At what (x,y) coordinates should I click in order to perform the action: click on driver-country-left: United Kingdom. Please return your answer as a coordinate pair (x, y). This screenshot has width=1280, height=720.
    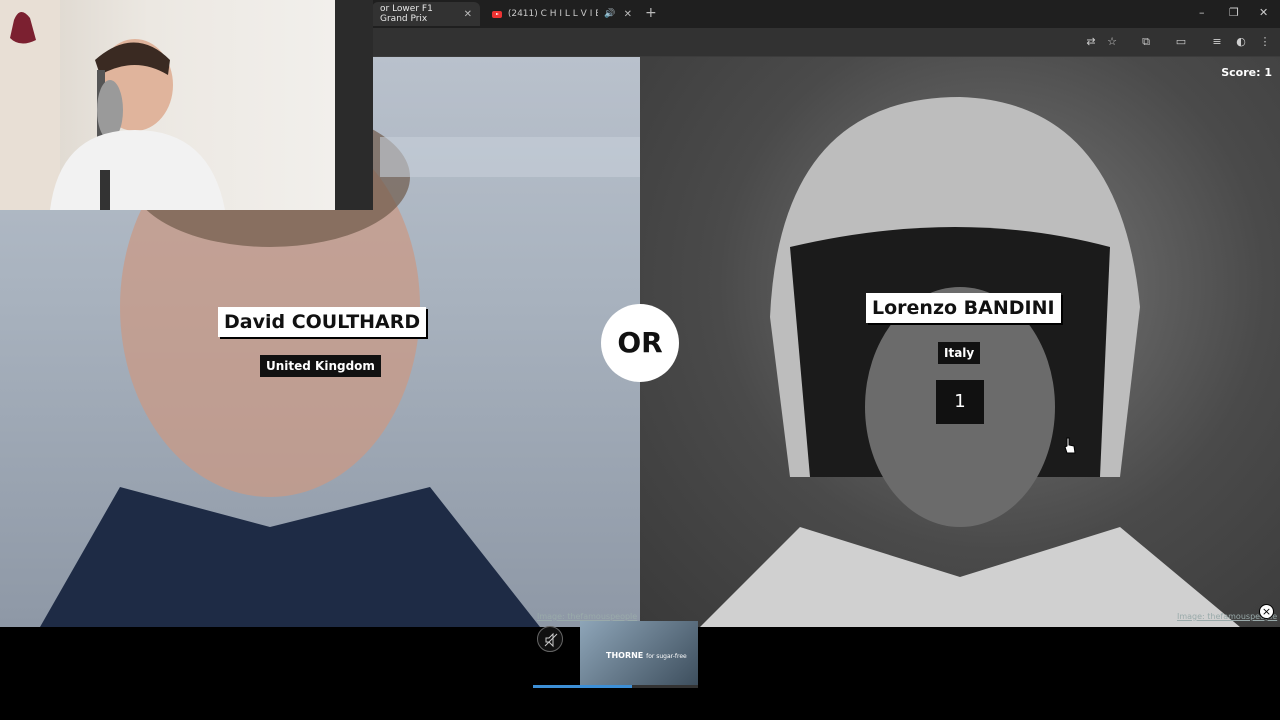
    Looking at the image, I should click on (320, 366).